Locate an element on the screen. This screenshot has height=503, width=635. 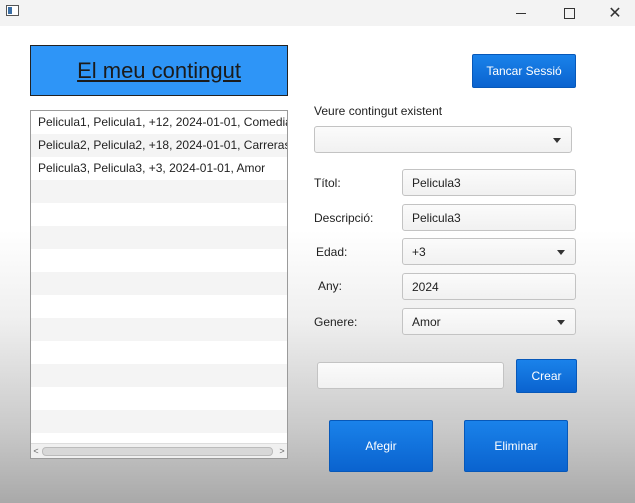
scroll-right-icon: > is located at coordinates (282, 451).